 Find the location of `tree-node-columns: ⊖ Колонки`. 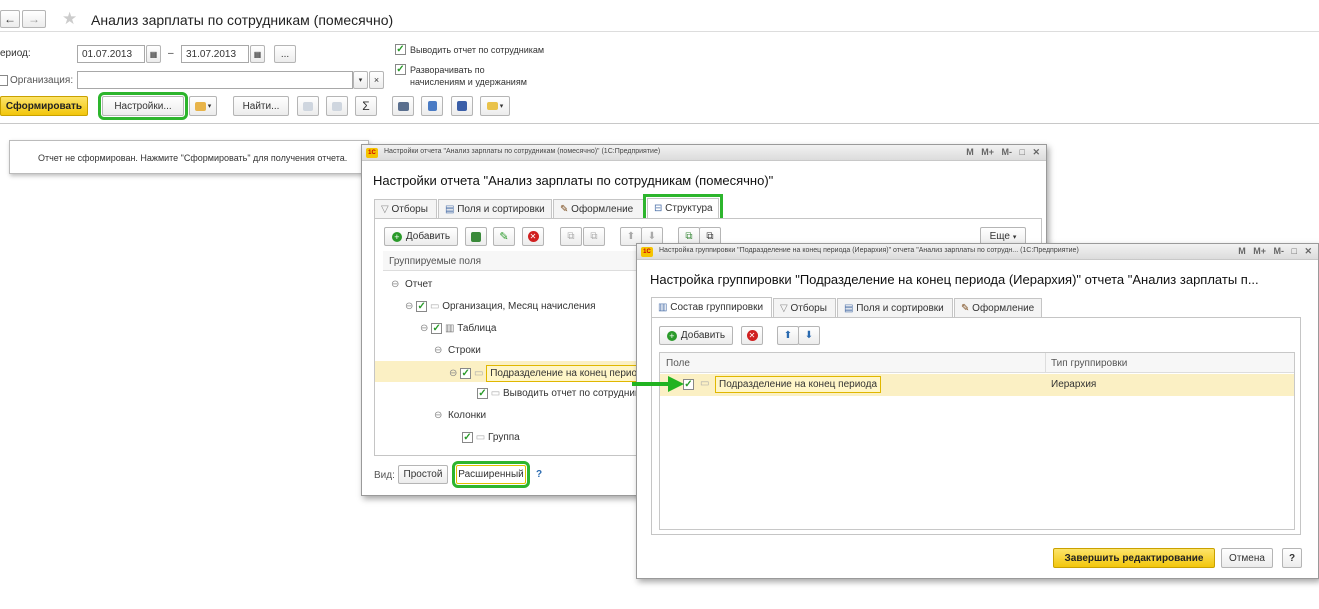

tree-node-columns: ⊖ Колонки is located at coordinates (460, 415).